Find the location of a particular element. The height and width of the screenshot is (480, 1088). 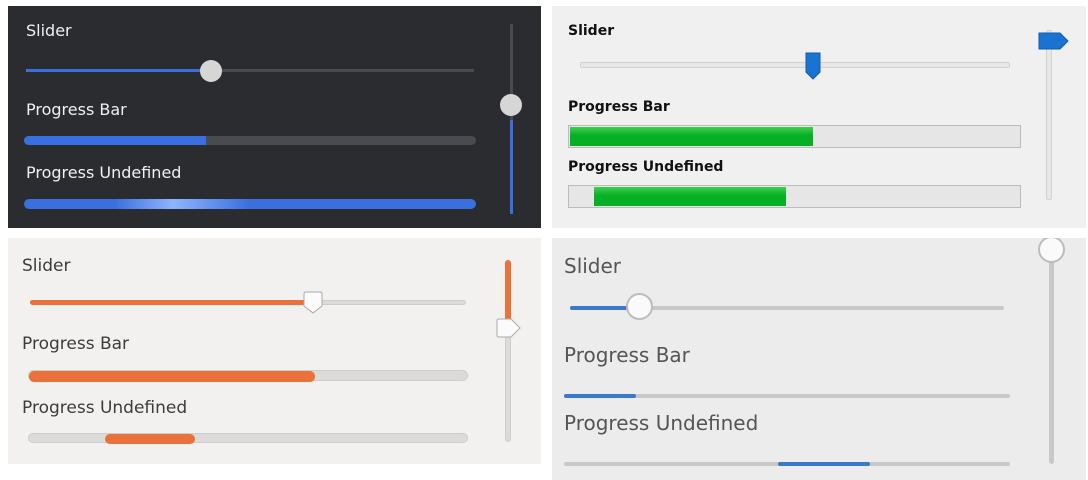

slider-track is located at coordinates (795, 65).